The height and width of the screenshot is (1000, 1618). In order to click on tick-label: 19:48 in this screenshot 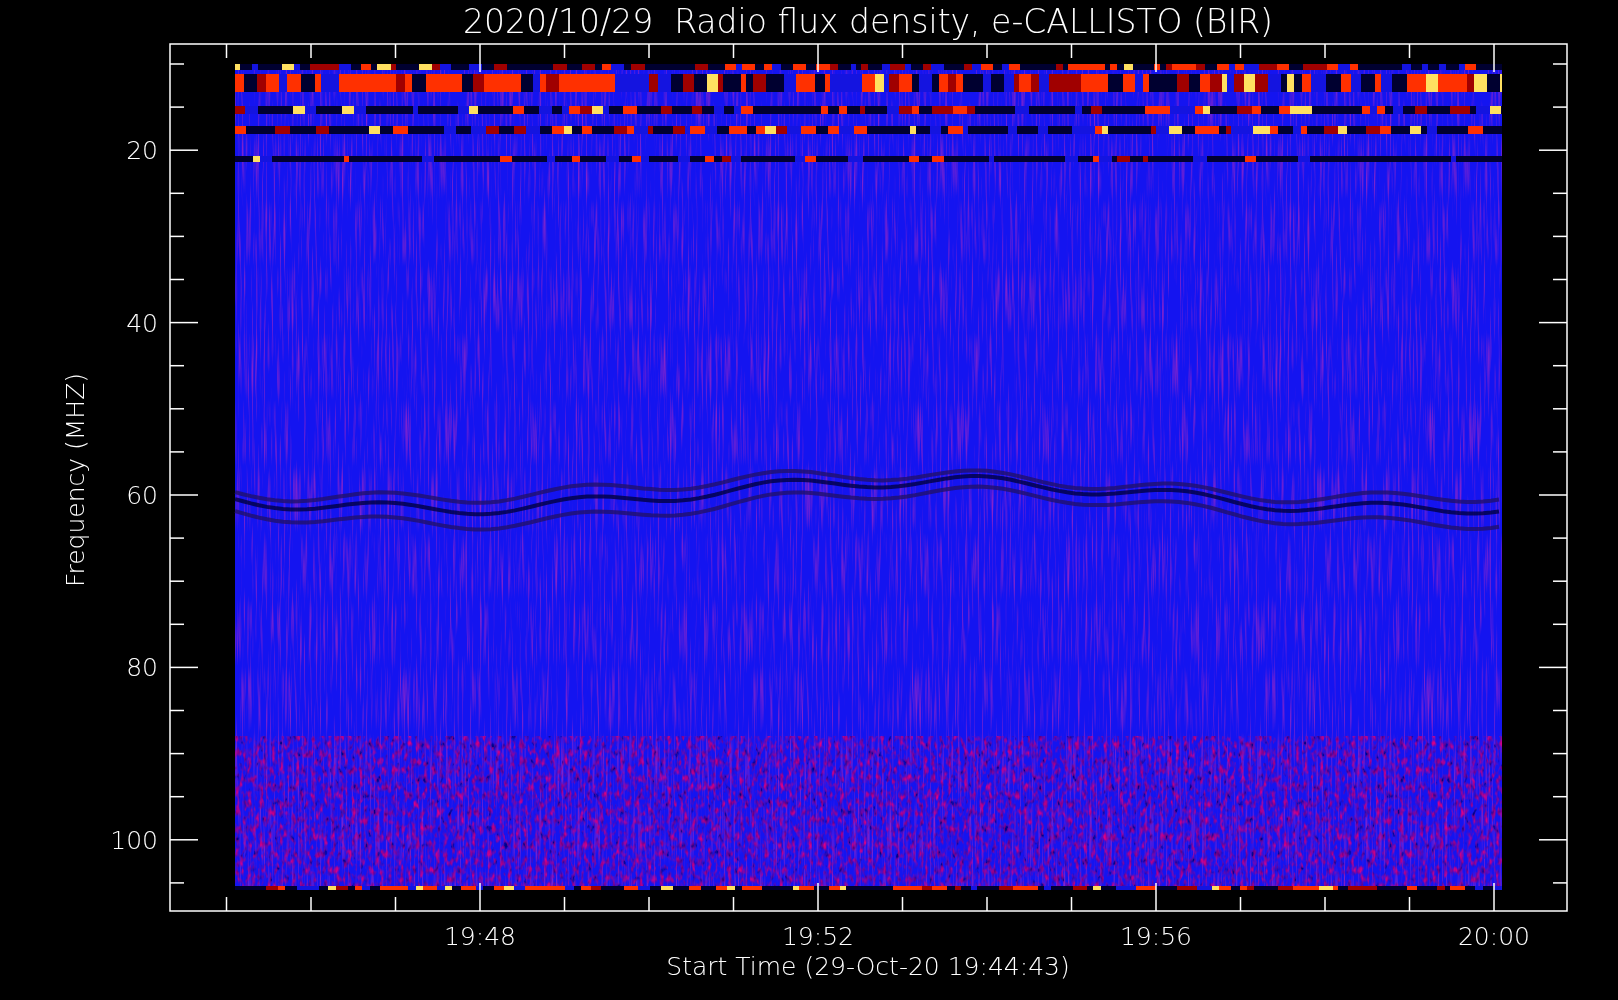, I will do `click(480, 936)`.